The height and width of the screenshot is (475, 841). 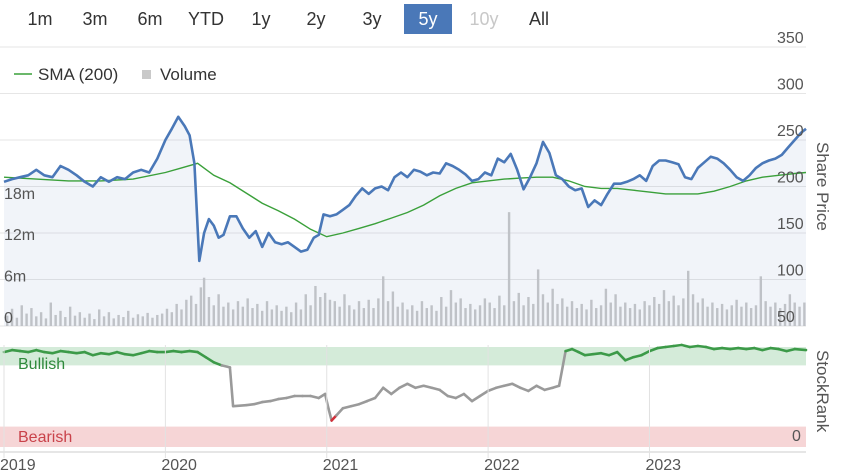 What do you see at coordinates (41, 364) in the screenshot?
I see `bullish-label: Bullish` at bounding box center [41, 364].